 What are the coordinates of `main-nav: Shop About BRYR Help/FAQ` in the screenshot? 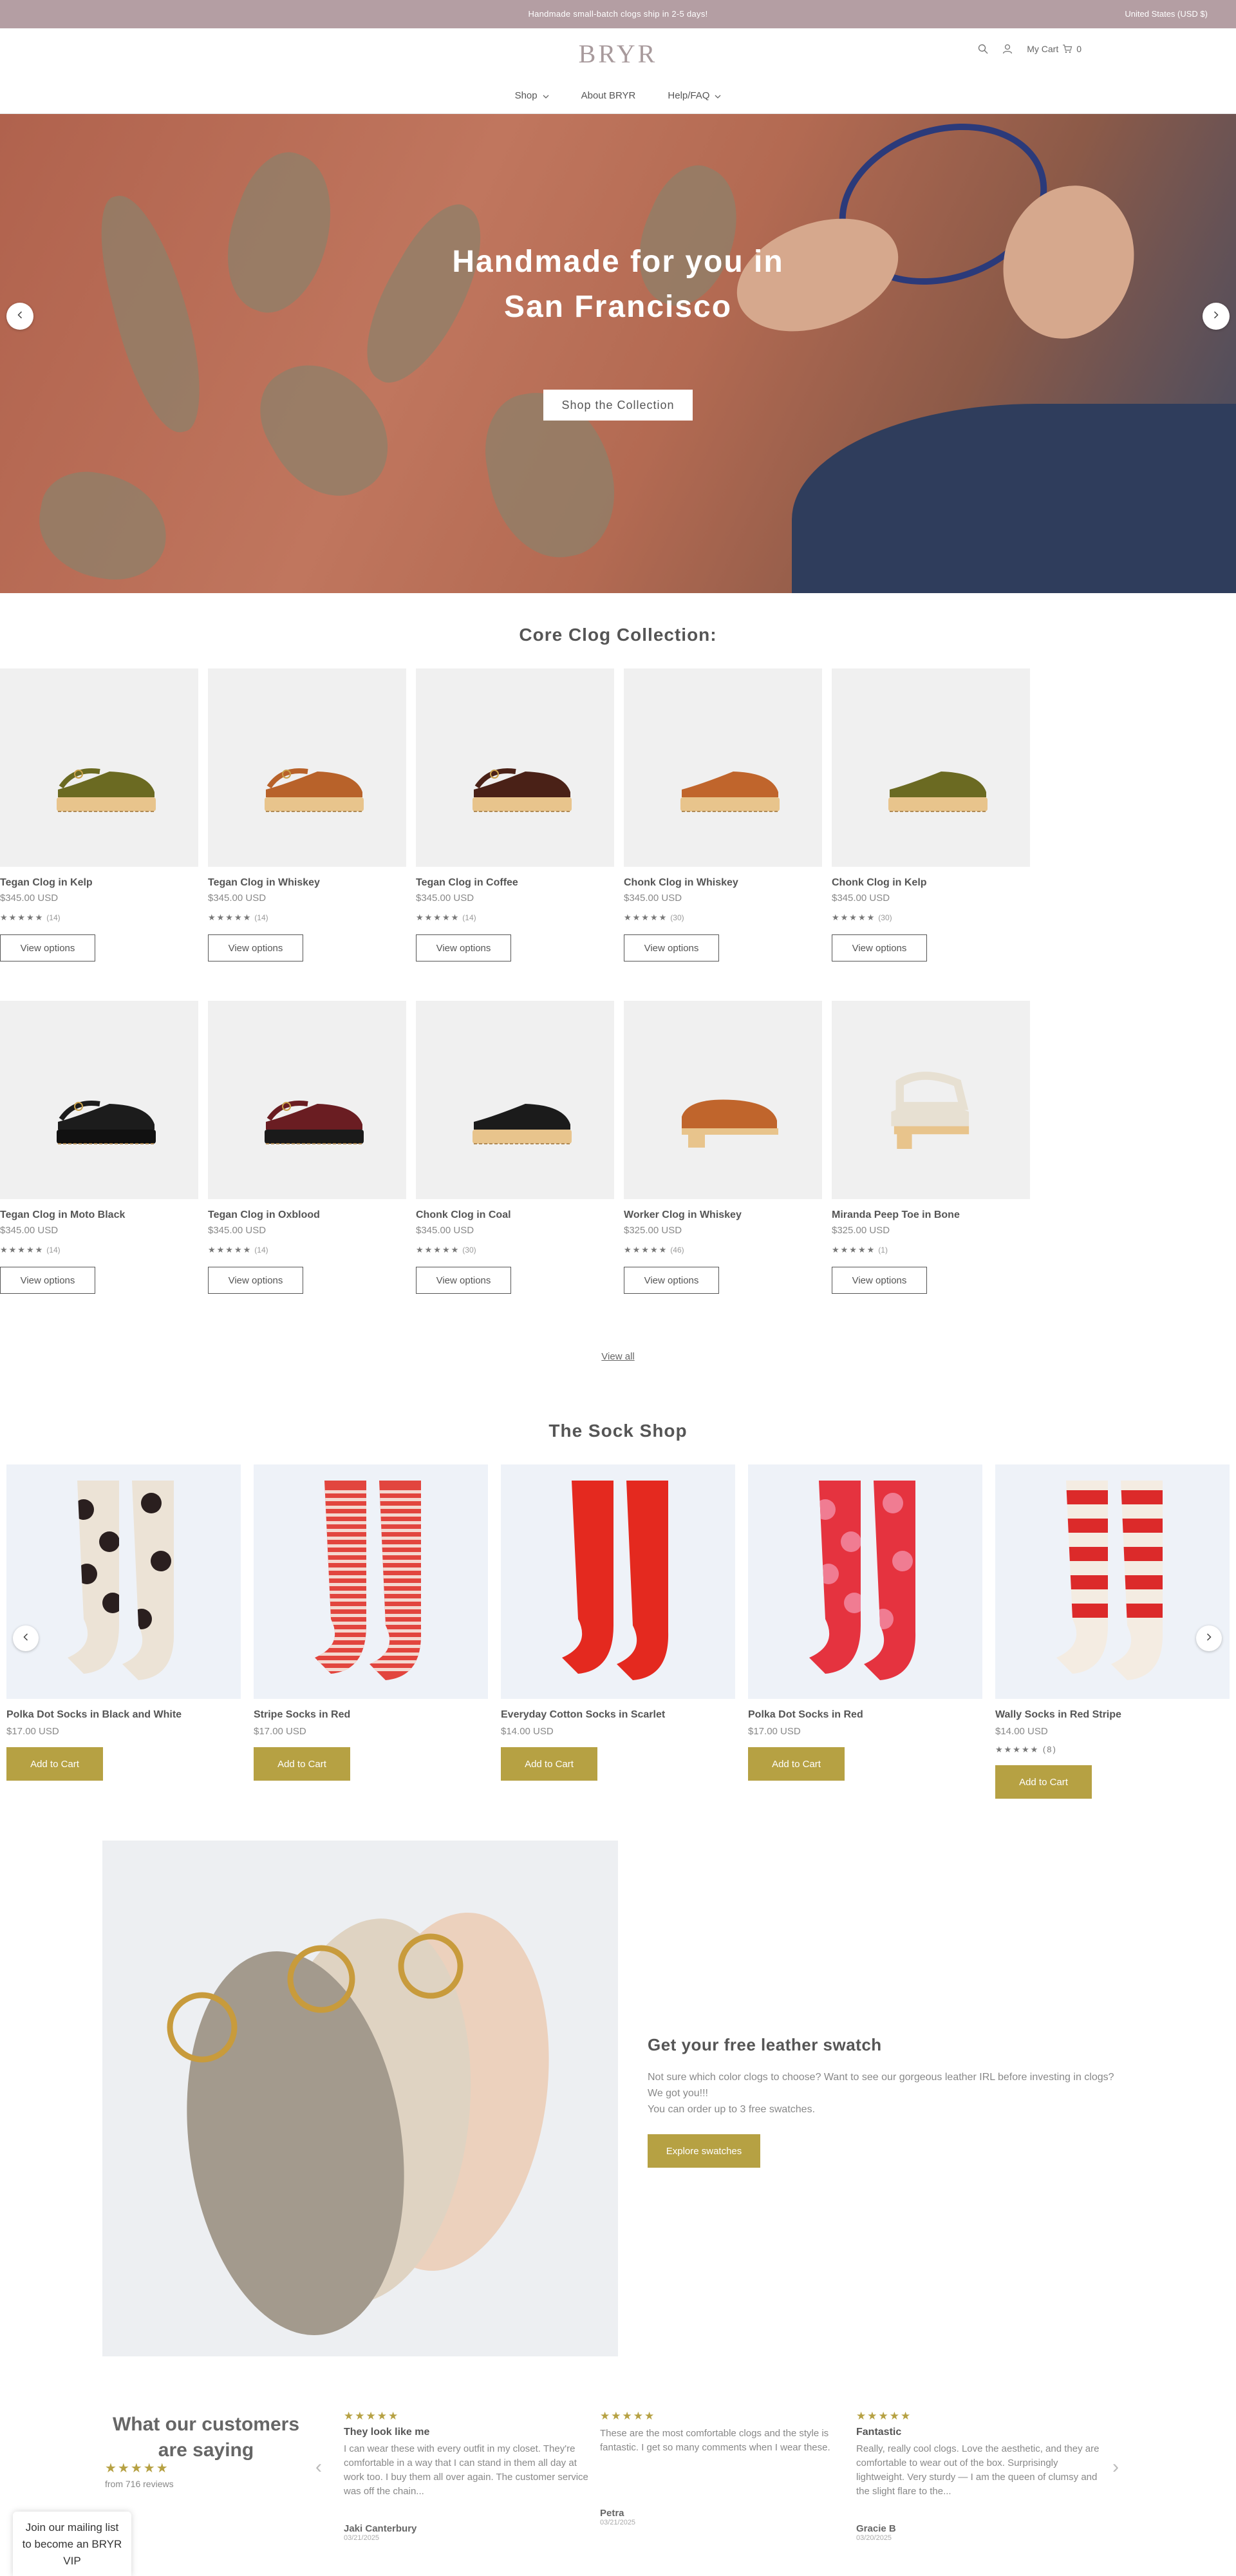 It's located at (618, 96).